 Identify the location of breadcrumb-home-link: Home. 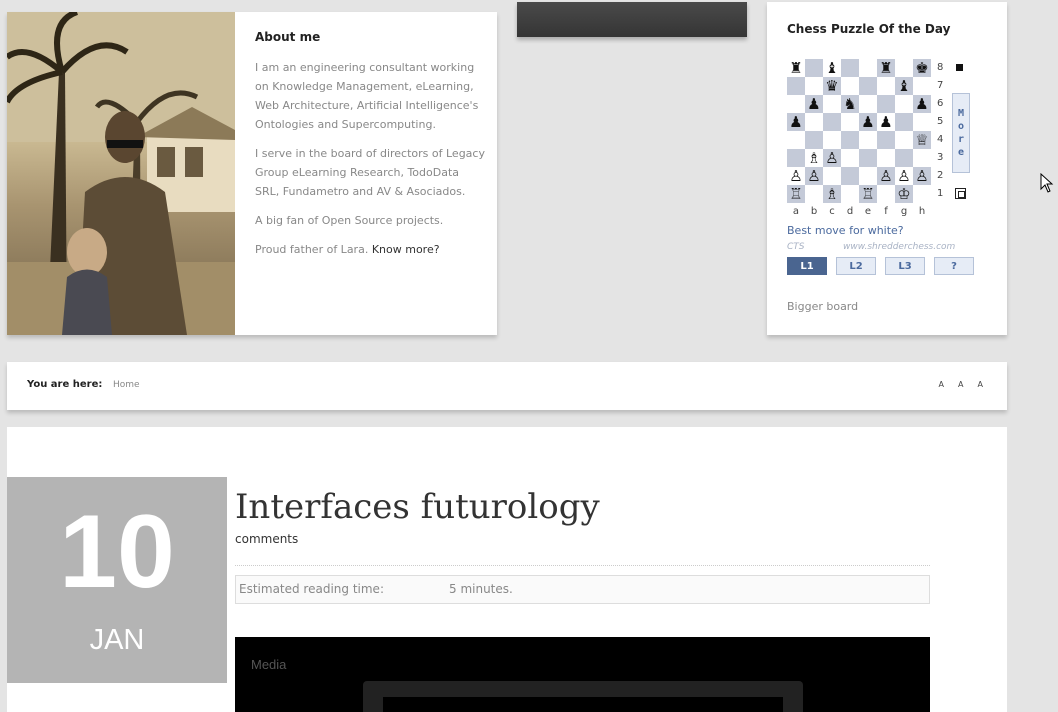
(126, 385).